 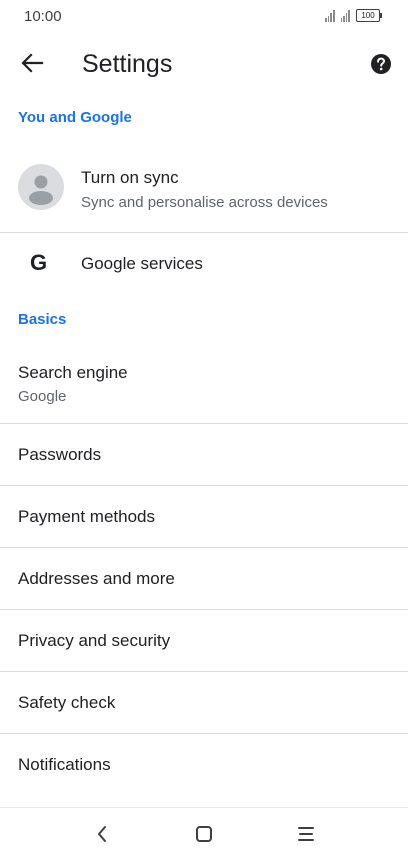 I want to click on avatar, so click(x=41, y=187).